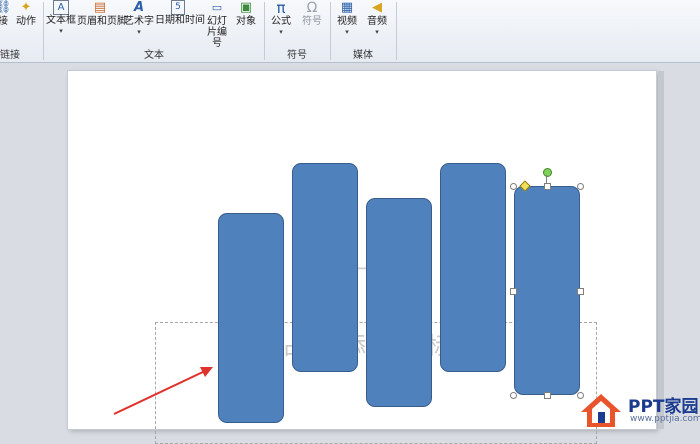  What do you see at coordinates (665, 419) in the screenshot?
I see `logo-subtitle: www.pptjia.com` at bounding box center [665, 419].